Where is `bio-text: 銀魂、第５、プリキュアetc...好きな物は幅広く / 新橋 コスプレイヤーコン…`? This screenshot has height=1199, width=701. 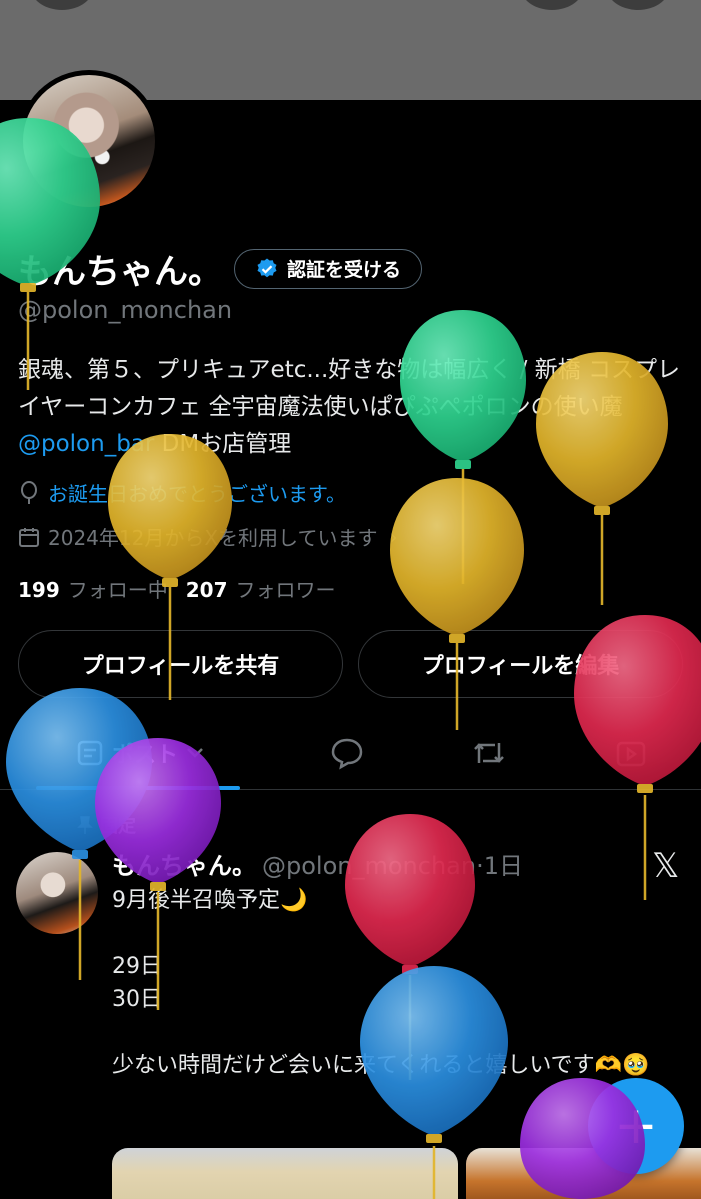
bio-text: 銀魂、第５、プリキュアetc...好きな物は幅広く / 新橋 コスプレイヤーコン… is located at coordinates (349, 388).